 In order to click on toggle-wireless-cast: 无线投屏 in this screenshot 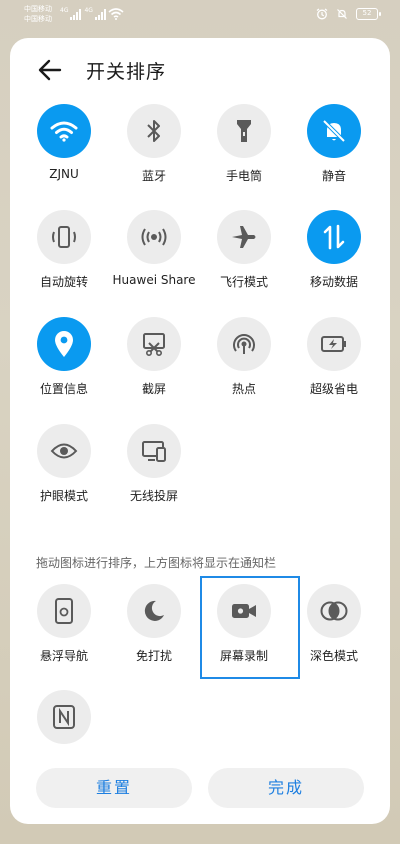, I will do `click(154, 474)`.